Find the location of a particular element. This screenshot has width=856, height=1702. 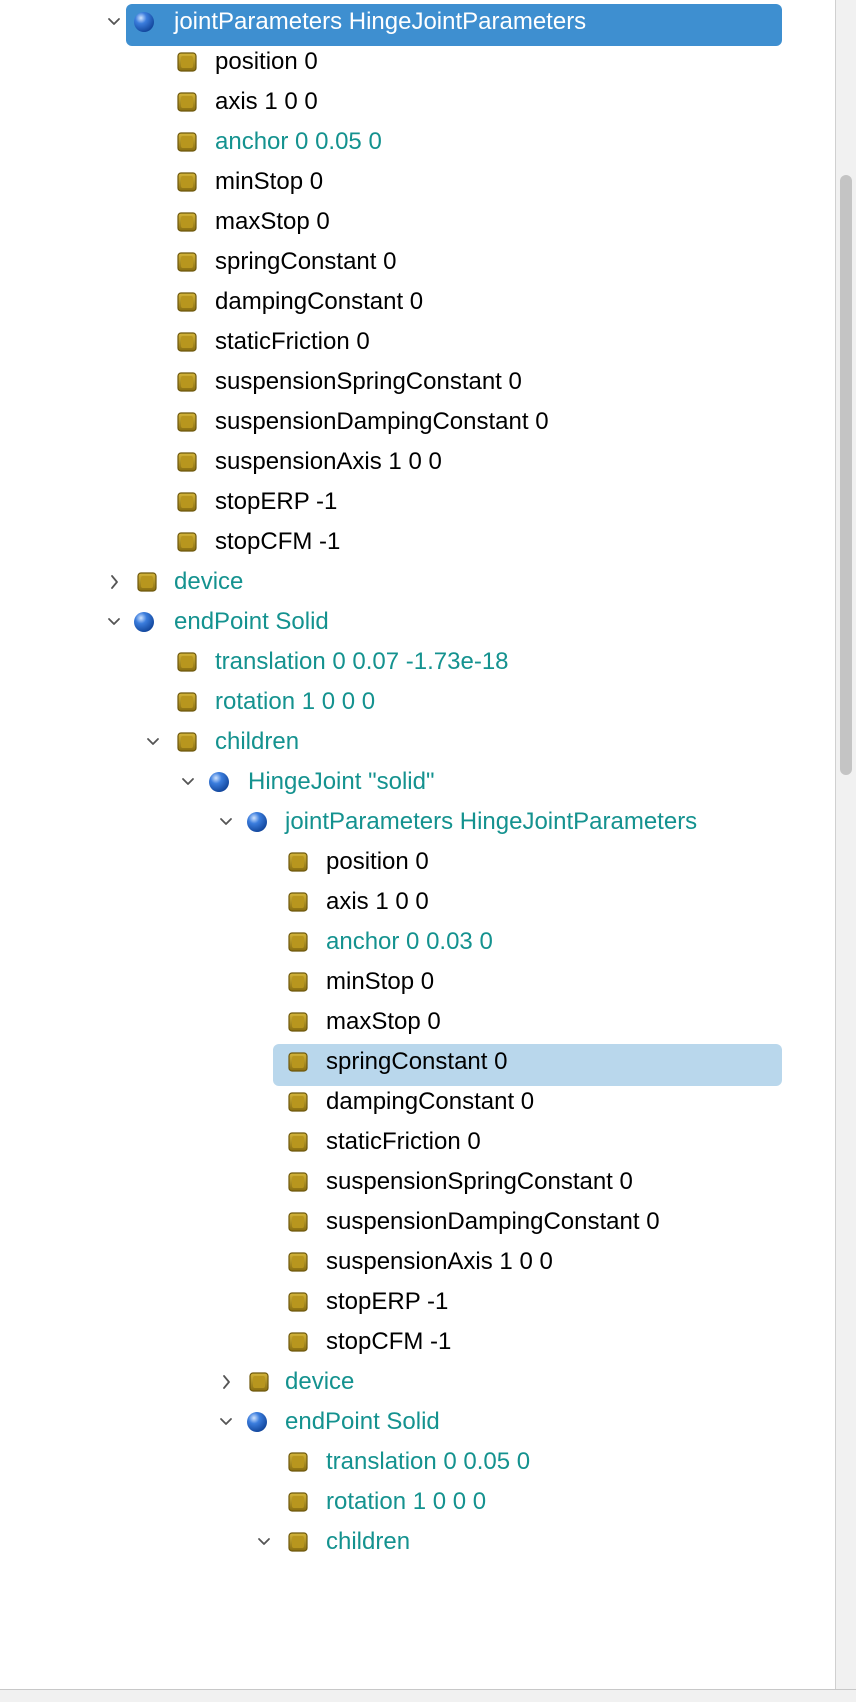

tree-row-label: minStop 0 is located at coordinates (269, 181).